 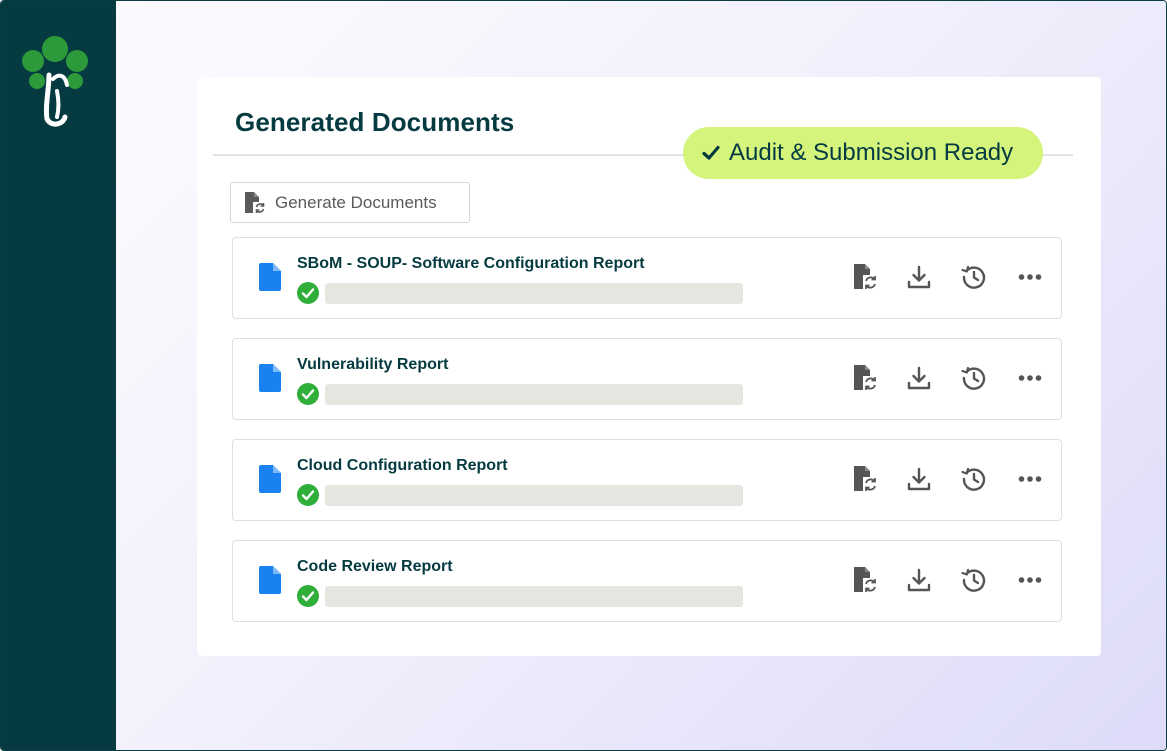 What do you see at coordinates (402, 465) in the screenshot?
I see `document-name: Cloud Configuration Report` at bounding box center [402, 465].